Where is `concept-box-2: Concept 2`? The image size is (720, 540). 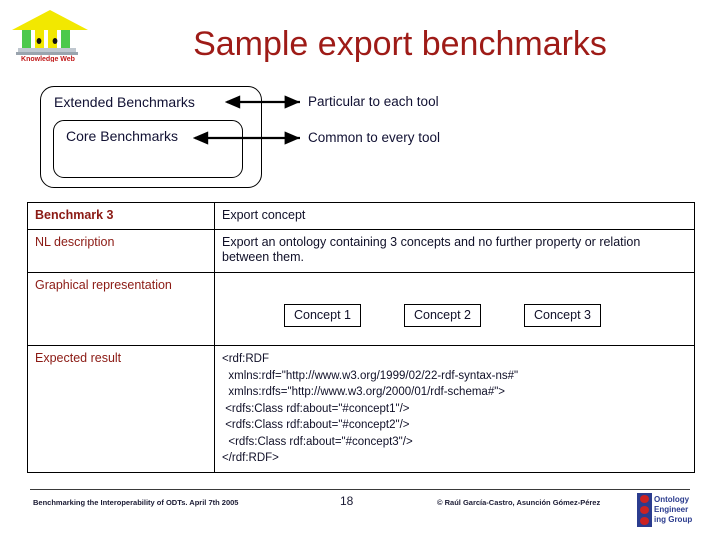 concept-box-2: Concept 2 is located at coordinates (442, 315).